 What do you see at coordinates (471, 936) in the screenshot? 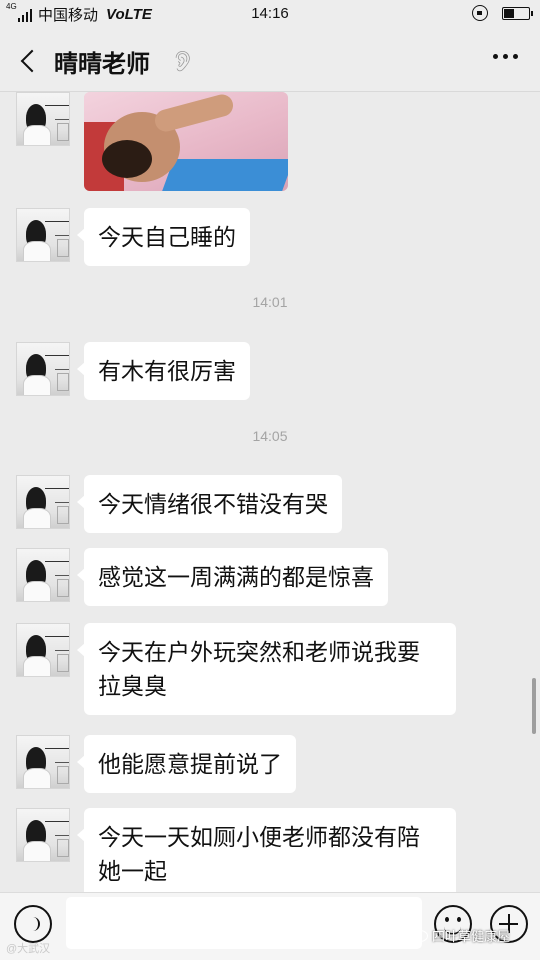
I see `watermark-right-text: 四叶草健康屋` at bounding box center [471, 936].